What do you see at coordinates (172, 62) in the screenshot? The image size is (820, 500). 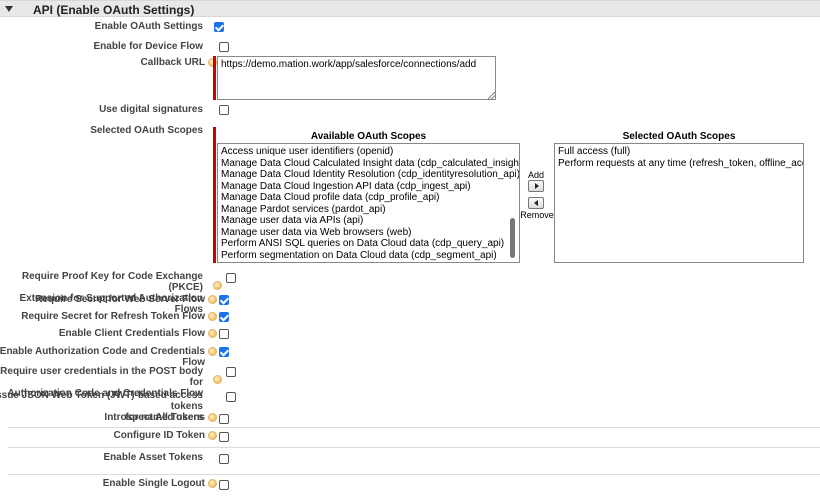 I see `callback-url-label: Callback URL` at bounding box center [172, 62].